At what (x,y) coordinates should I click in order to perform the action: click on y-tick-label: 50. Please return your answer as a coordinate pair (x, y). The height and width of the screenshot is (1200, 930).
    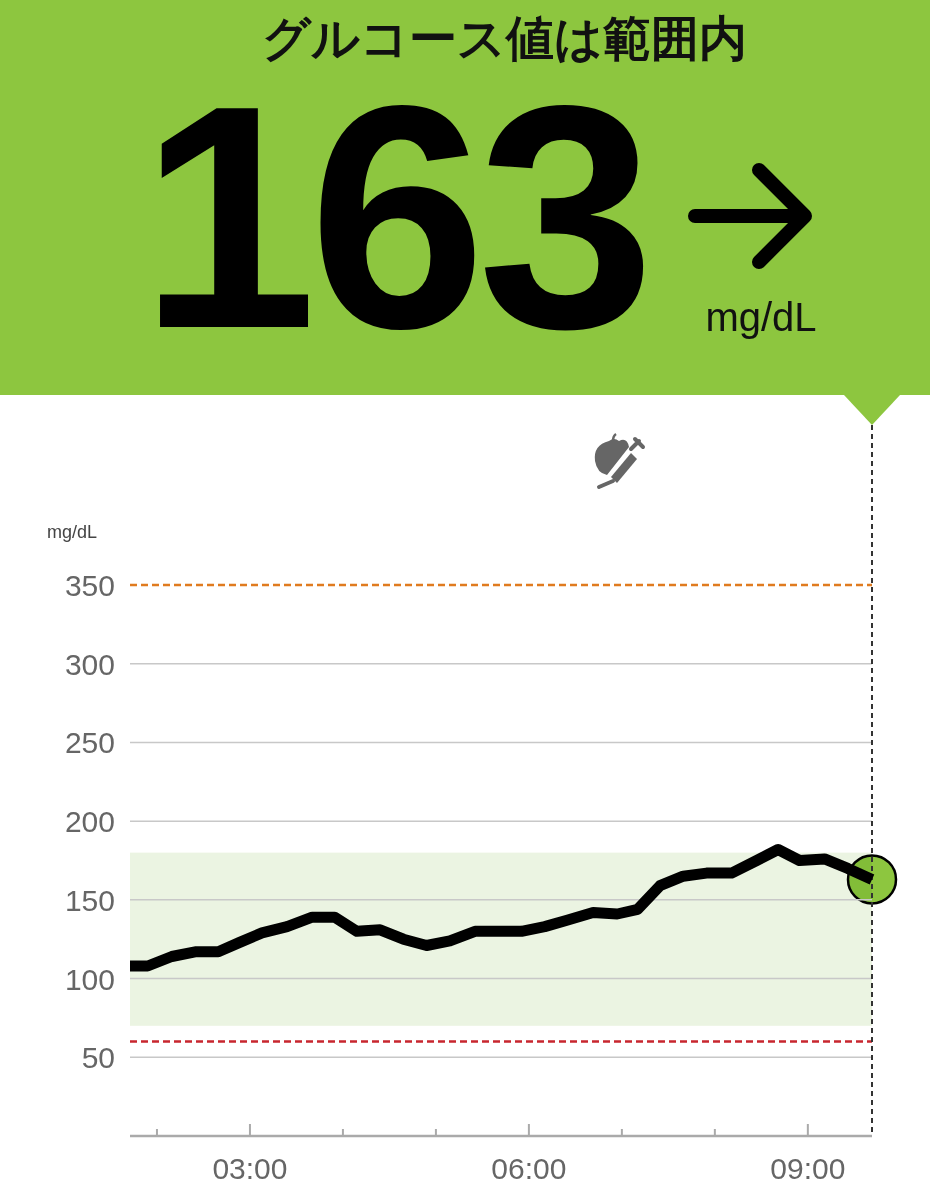
    Looking at the image, I should click on (98, 1058).